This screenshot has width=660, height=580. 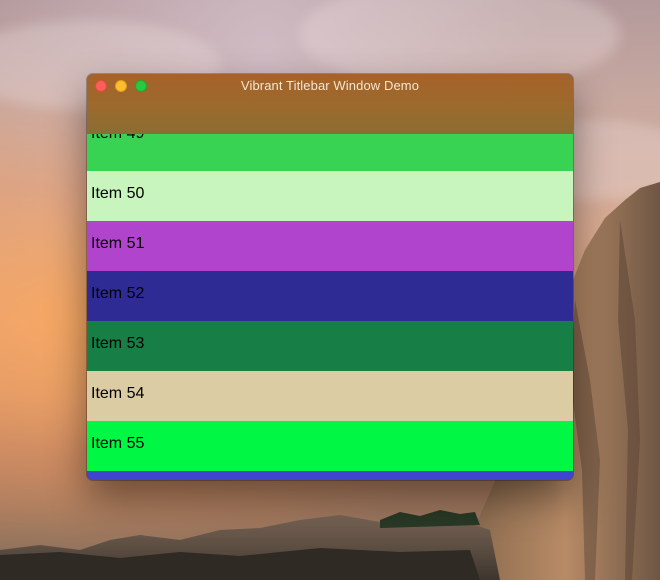 I want to click on list-item, so click(x=330, y=475).